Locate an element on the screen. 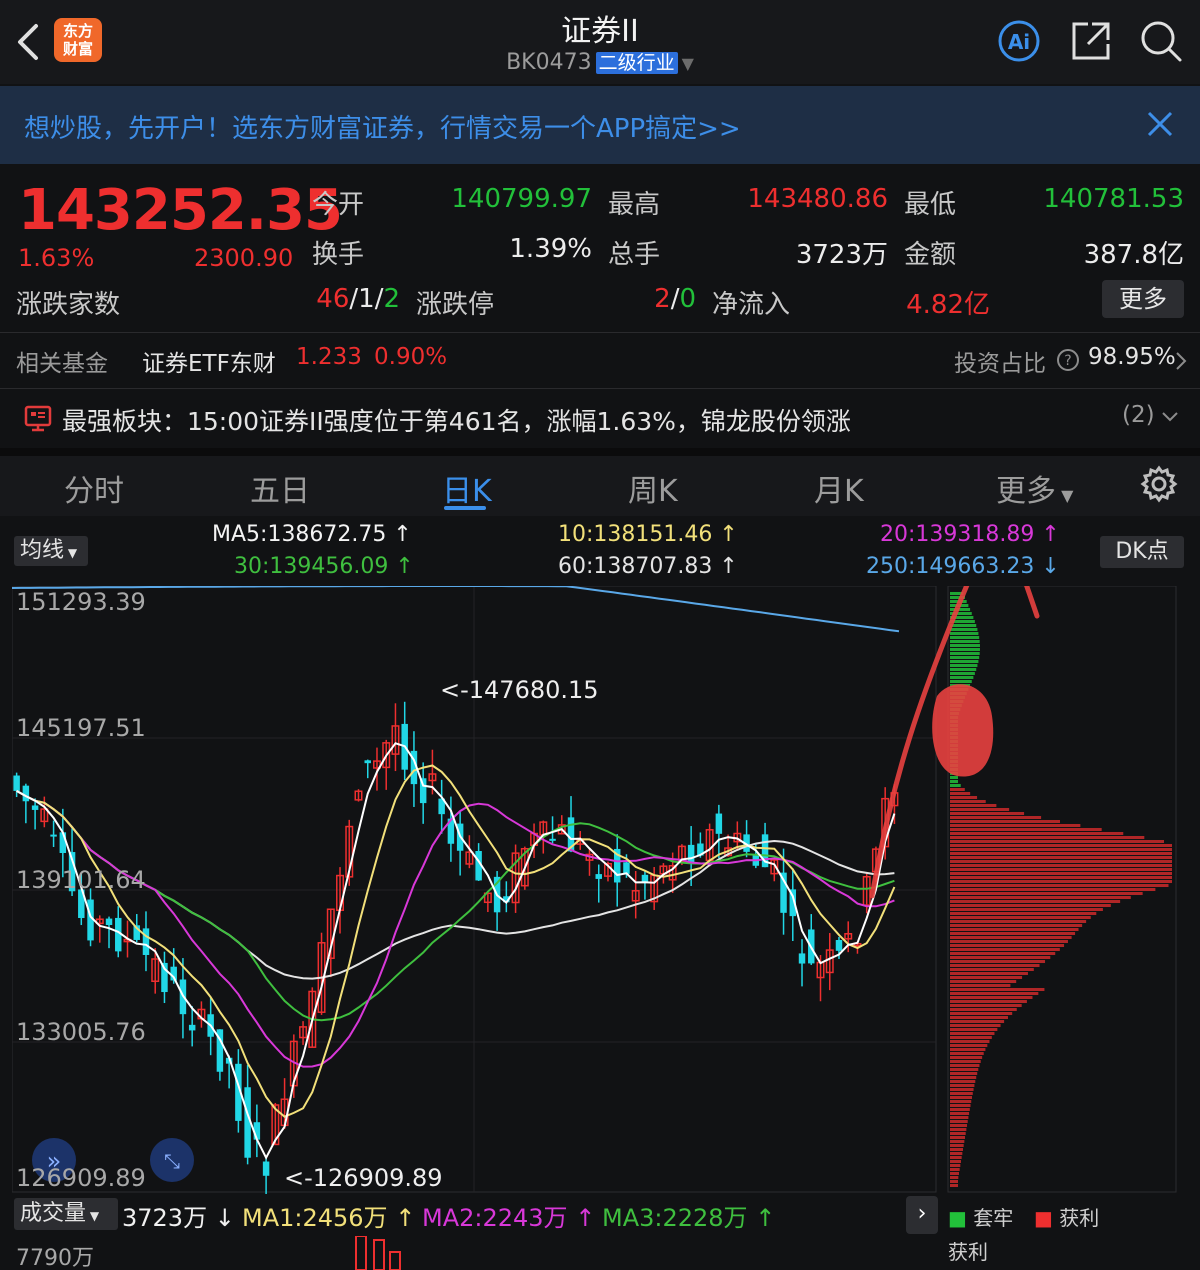  limit-label: 涨跌停 is located at coordinates (455, 305).